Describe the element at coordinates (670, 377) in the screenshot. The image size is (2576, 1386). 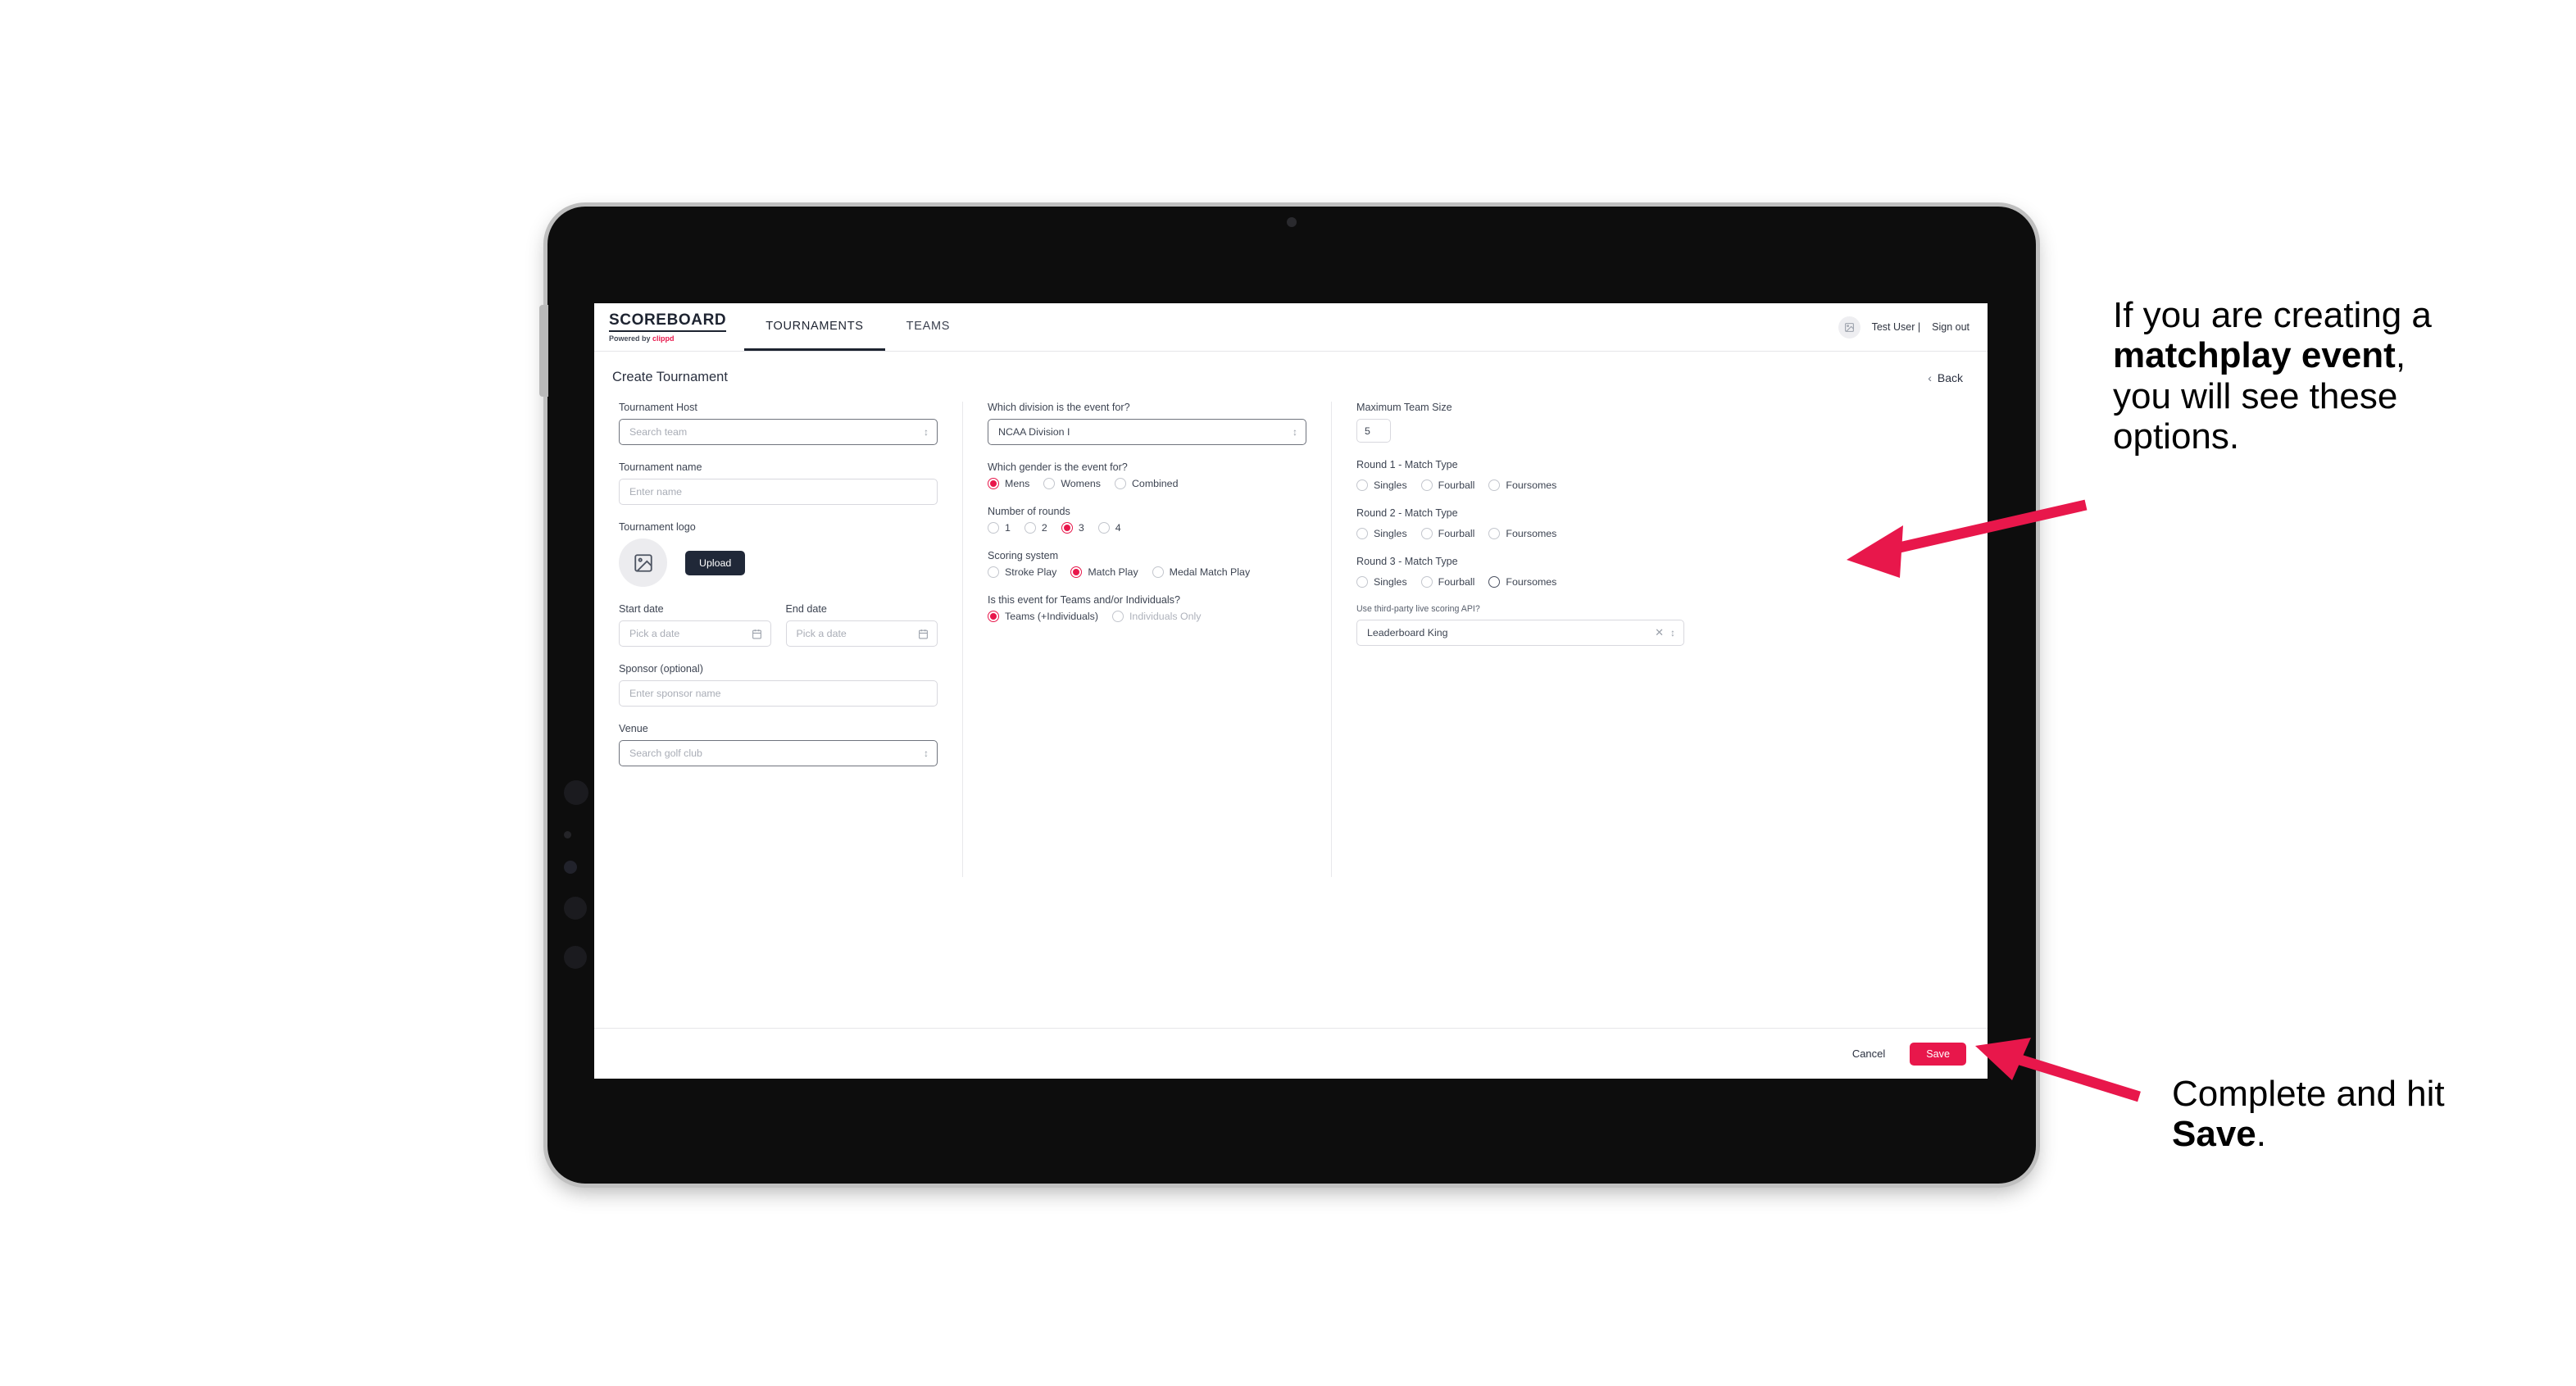
I see `page-title: Create Tournament` at that location.